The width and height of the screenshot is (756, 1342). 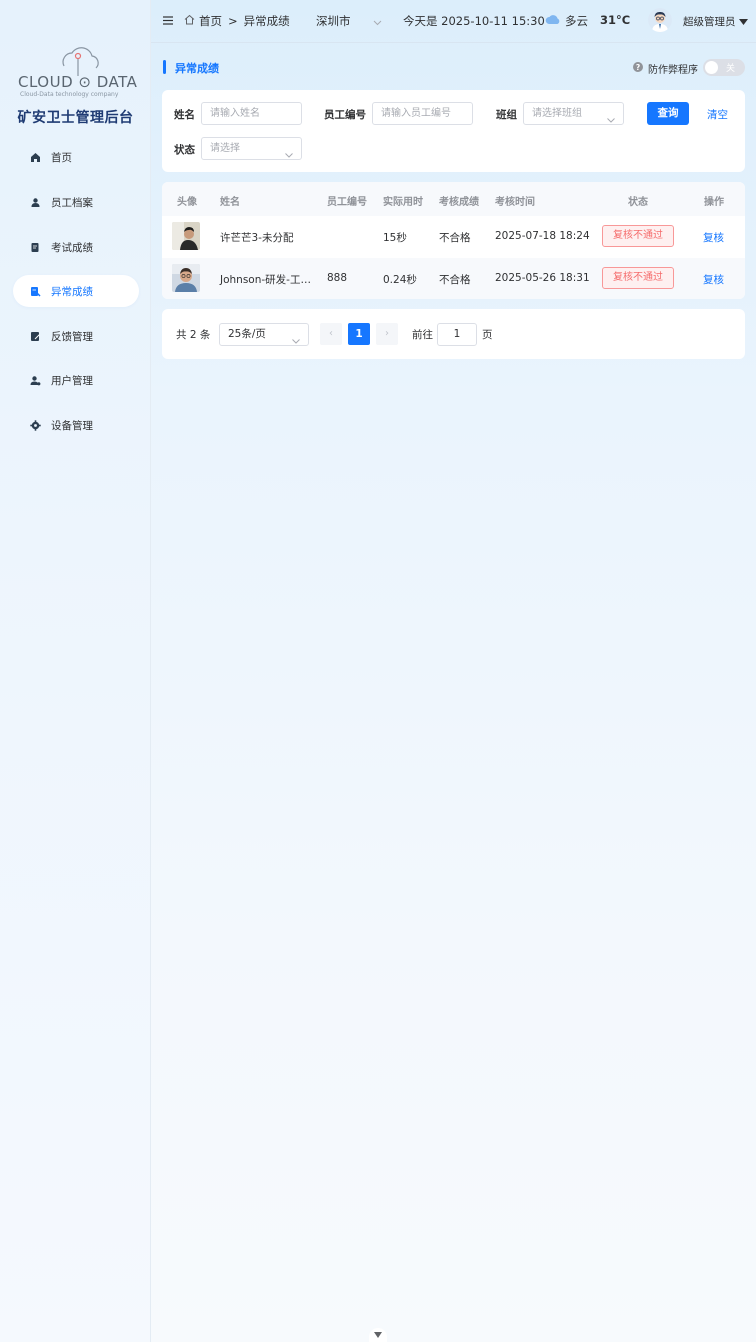 I want to click on user-name: 超级管理员, so click(x=709, y=22).